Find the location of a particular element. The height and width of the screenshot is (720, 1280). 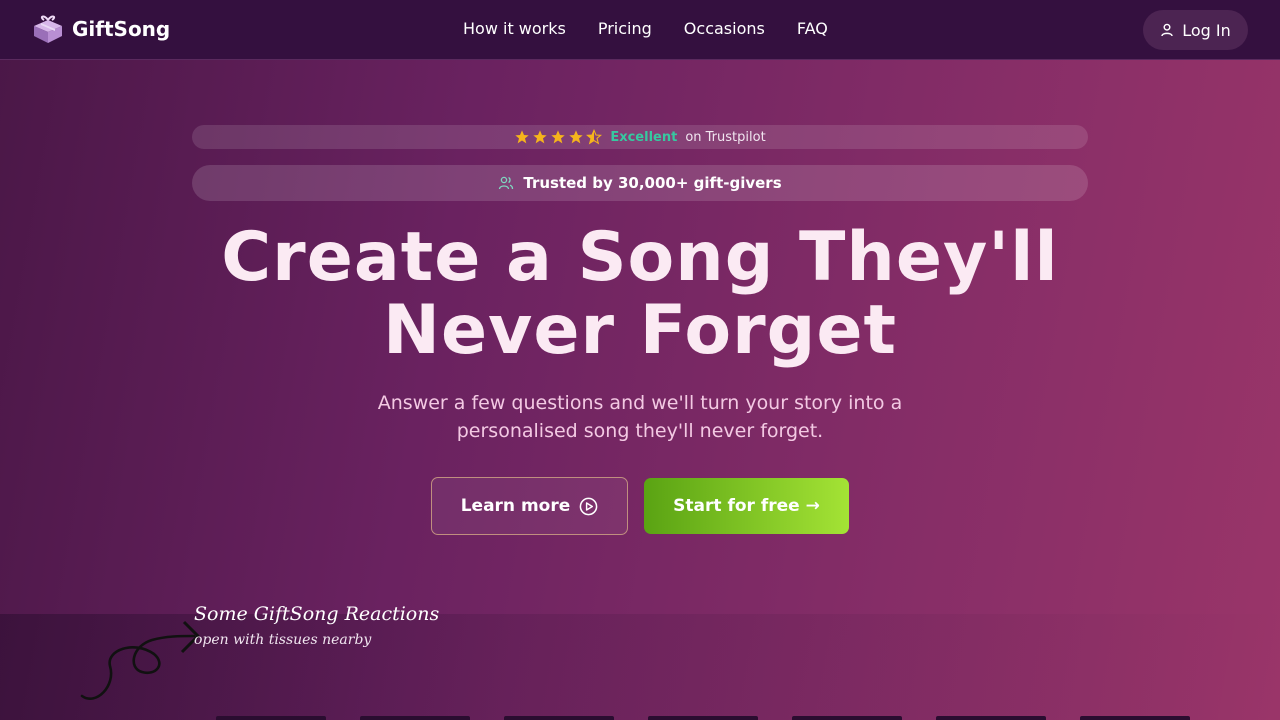

start-label: Start for free → is located at coordinates (746, 506).